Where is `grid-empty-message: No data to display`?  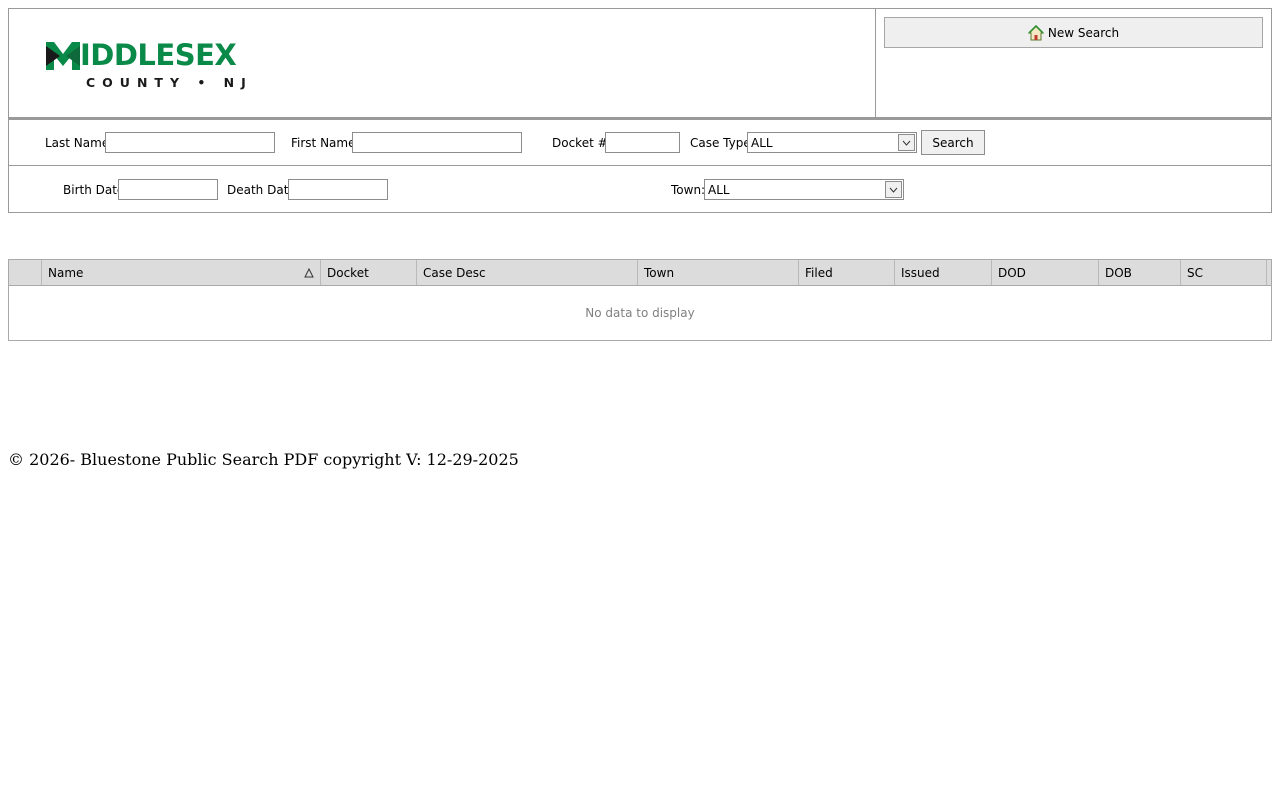
grid-empty-message: No data to display is located at coordinates (640, 313).